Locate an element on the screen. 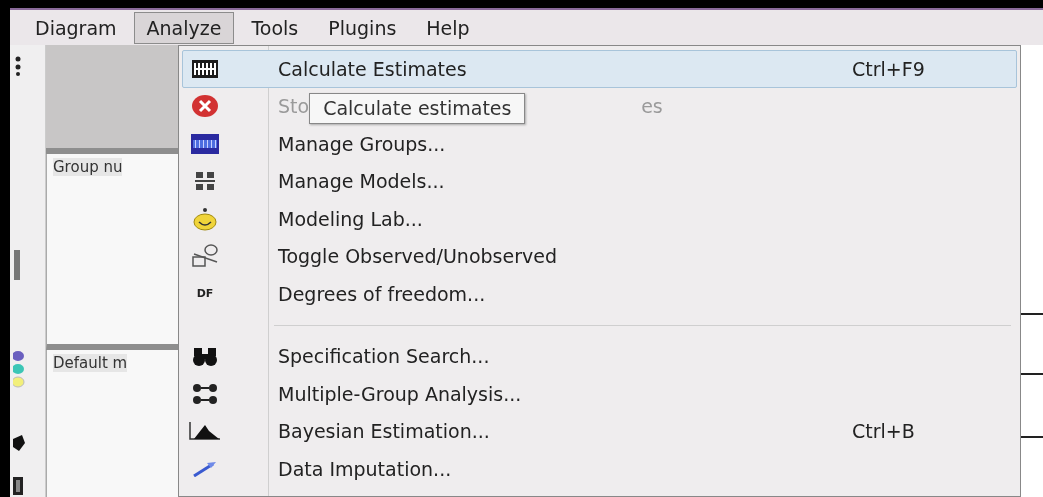  binoculars-icon is located at coordinates (205, 356).